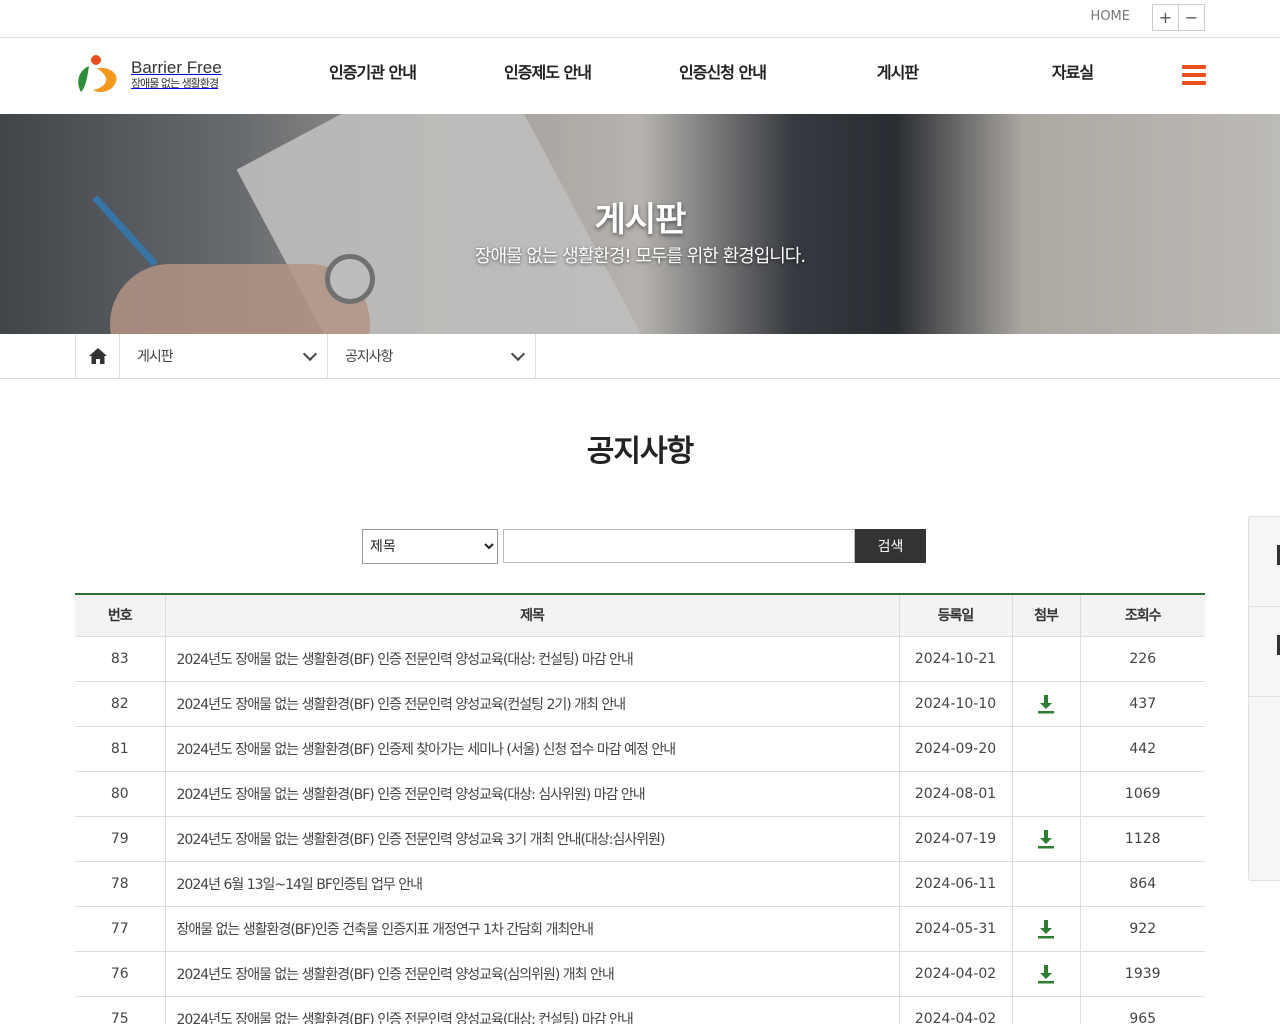 This screenshot has width=1280, height=1024. I want to click on cell-number: 79, so click(120, 839).